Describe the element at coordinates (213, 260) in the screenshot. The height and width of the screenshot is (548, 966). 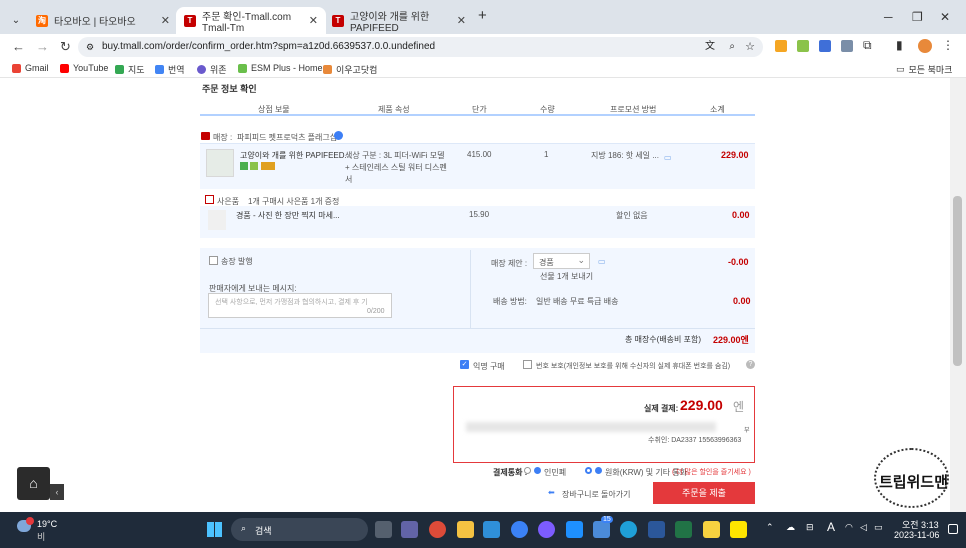
I see `invoice-checkbox` at that location.